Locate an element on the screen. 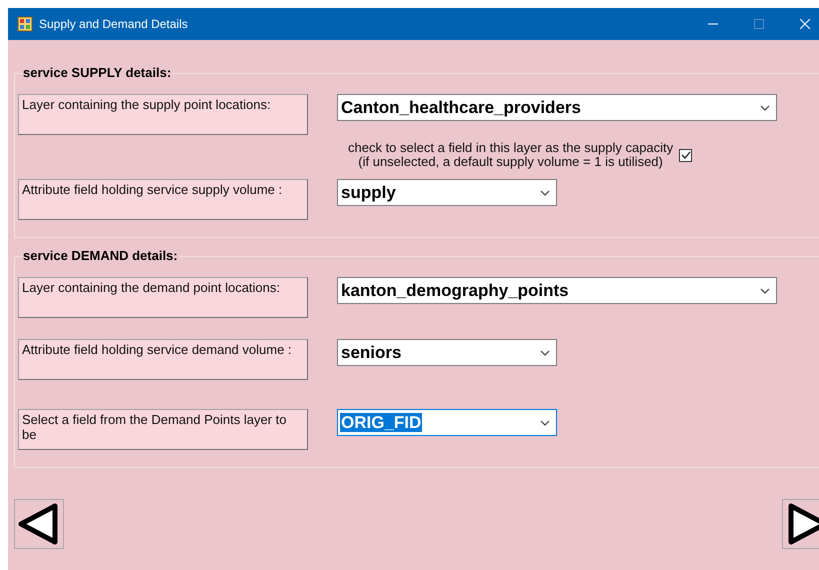  close-icon is located at coordinates (805, 24).